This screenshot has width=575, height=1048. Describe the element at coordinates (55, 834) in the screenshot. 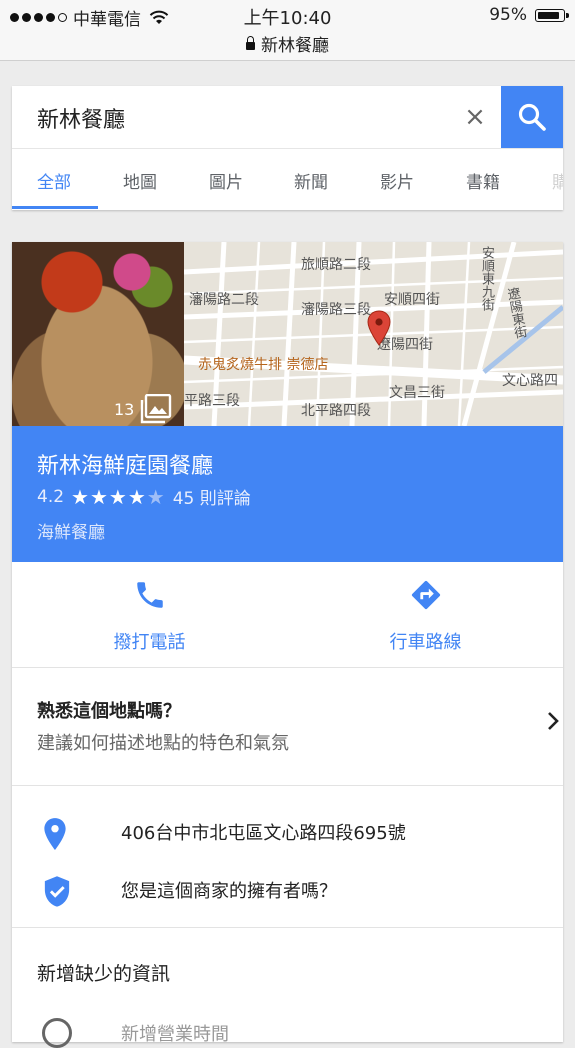

I see `location-pin-icon` at that location.